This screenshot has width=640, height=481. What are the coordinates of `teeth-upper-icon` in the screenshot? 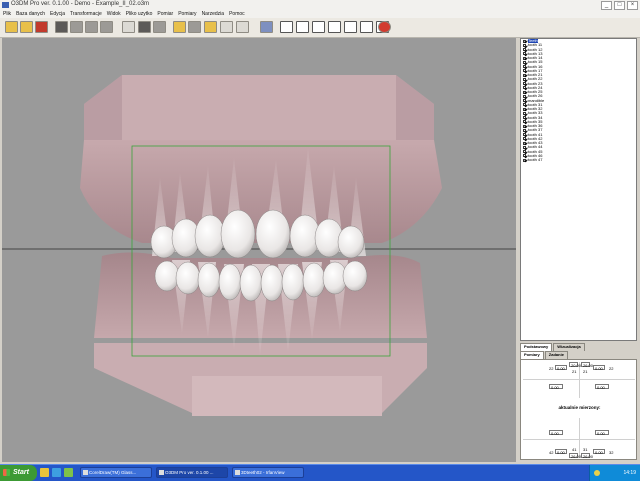 It's located at (318, 27).